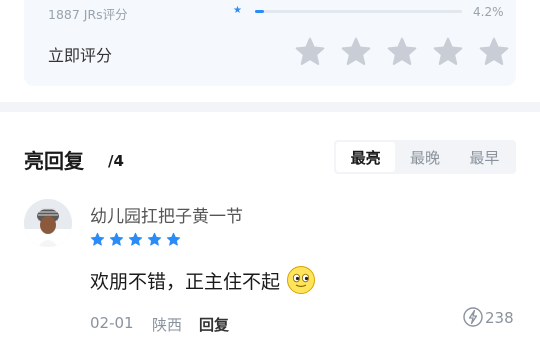 The height and width of the screenshot is (337, 540). What do you see at coordinates (54, 161) in the screenshot?
I see `section-title: 亮回复` at bounding box center [54, 161].